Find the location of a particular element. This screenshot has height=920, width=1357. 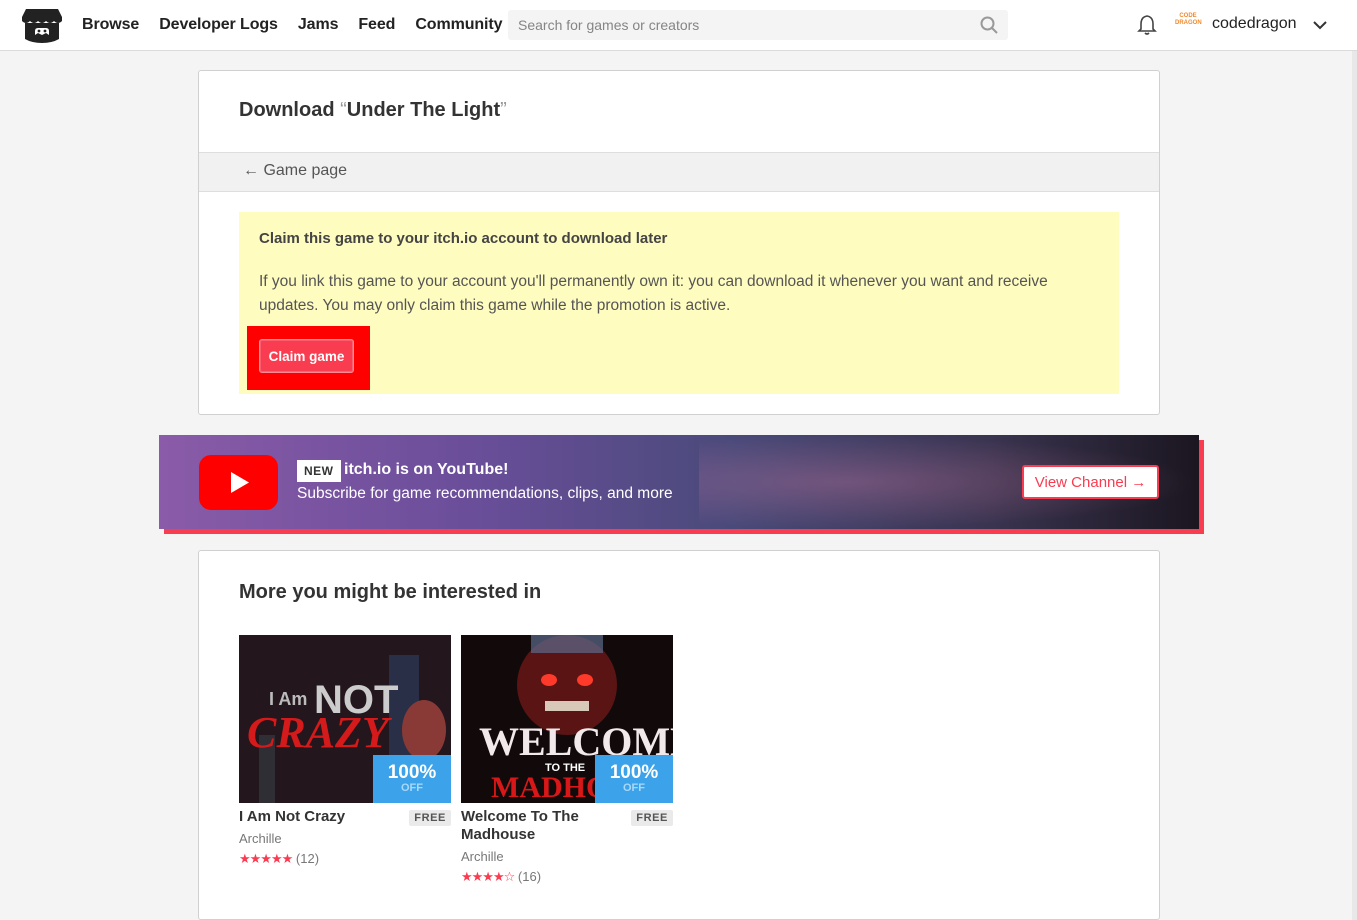

game-title: I Am Not Crazy is located at coordinates (319, 817).